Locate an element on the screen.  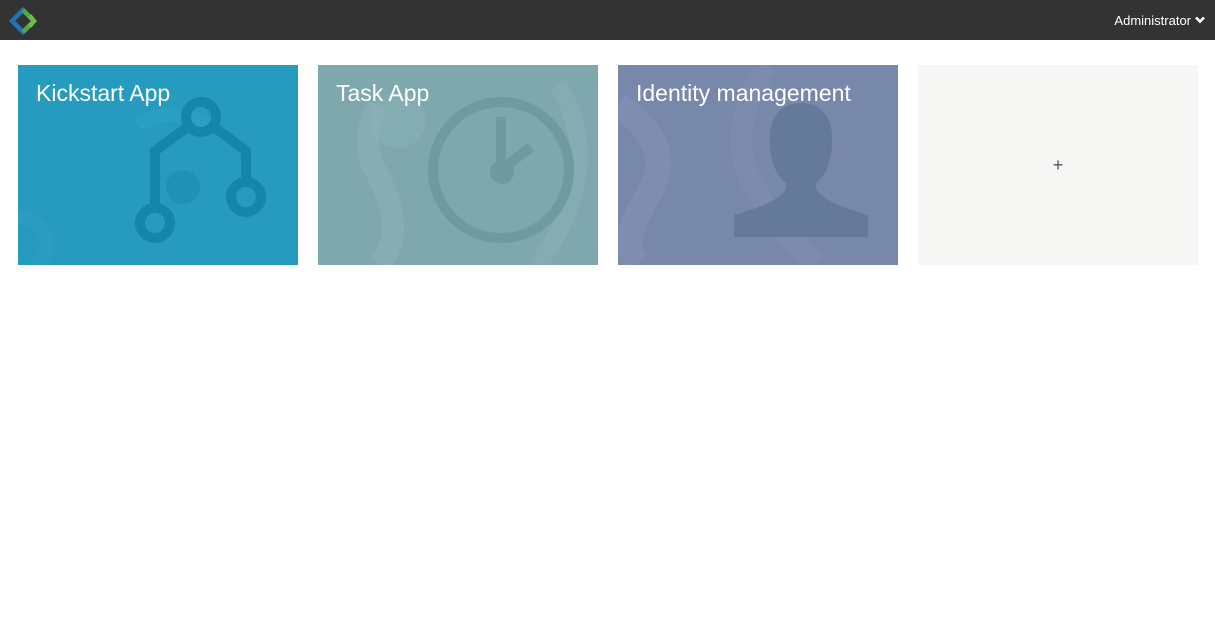
plus-icon: + is located at coordinates (1058, 164).